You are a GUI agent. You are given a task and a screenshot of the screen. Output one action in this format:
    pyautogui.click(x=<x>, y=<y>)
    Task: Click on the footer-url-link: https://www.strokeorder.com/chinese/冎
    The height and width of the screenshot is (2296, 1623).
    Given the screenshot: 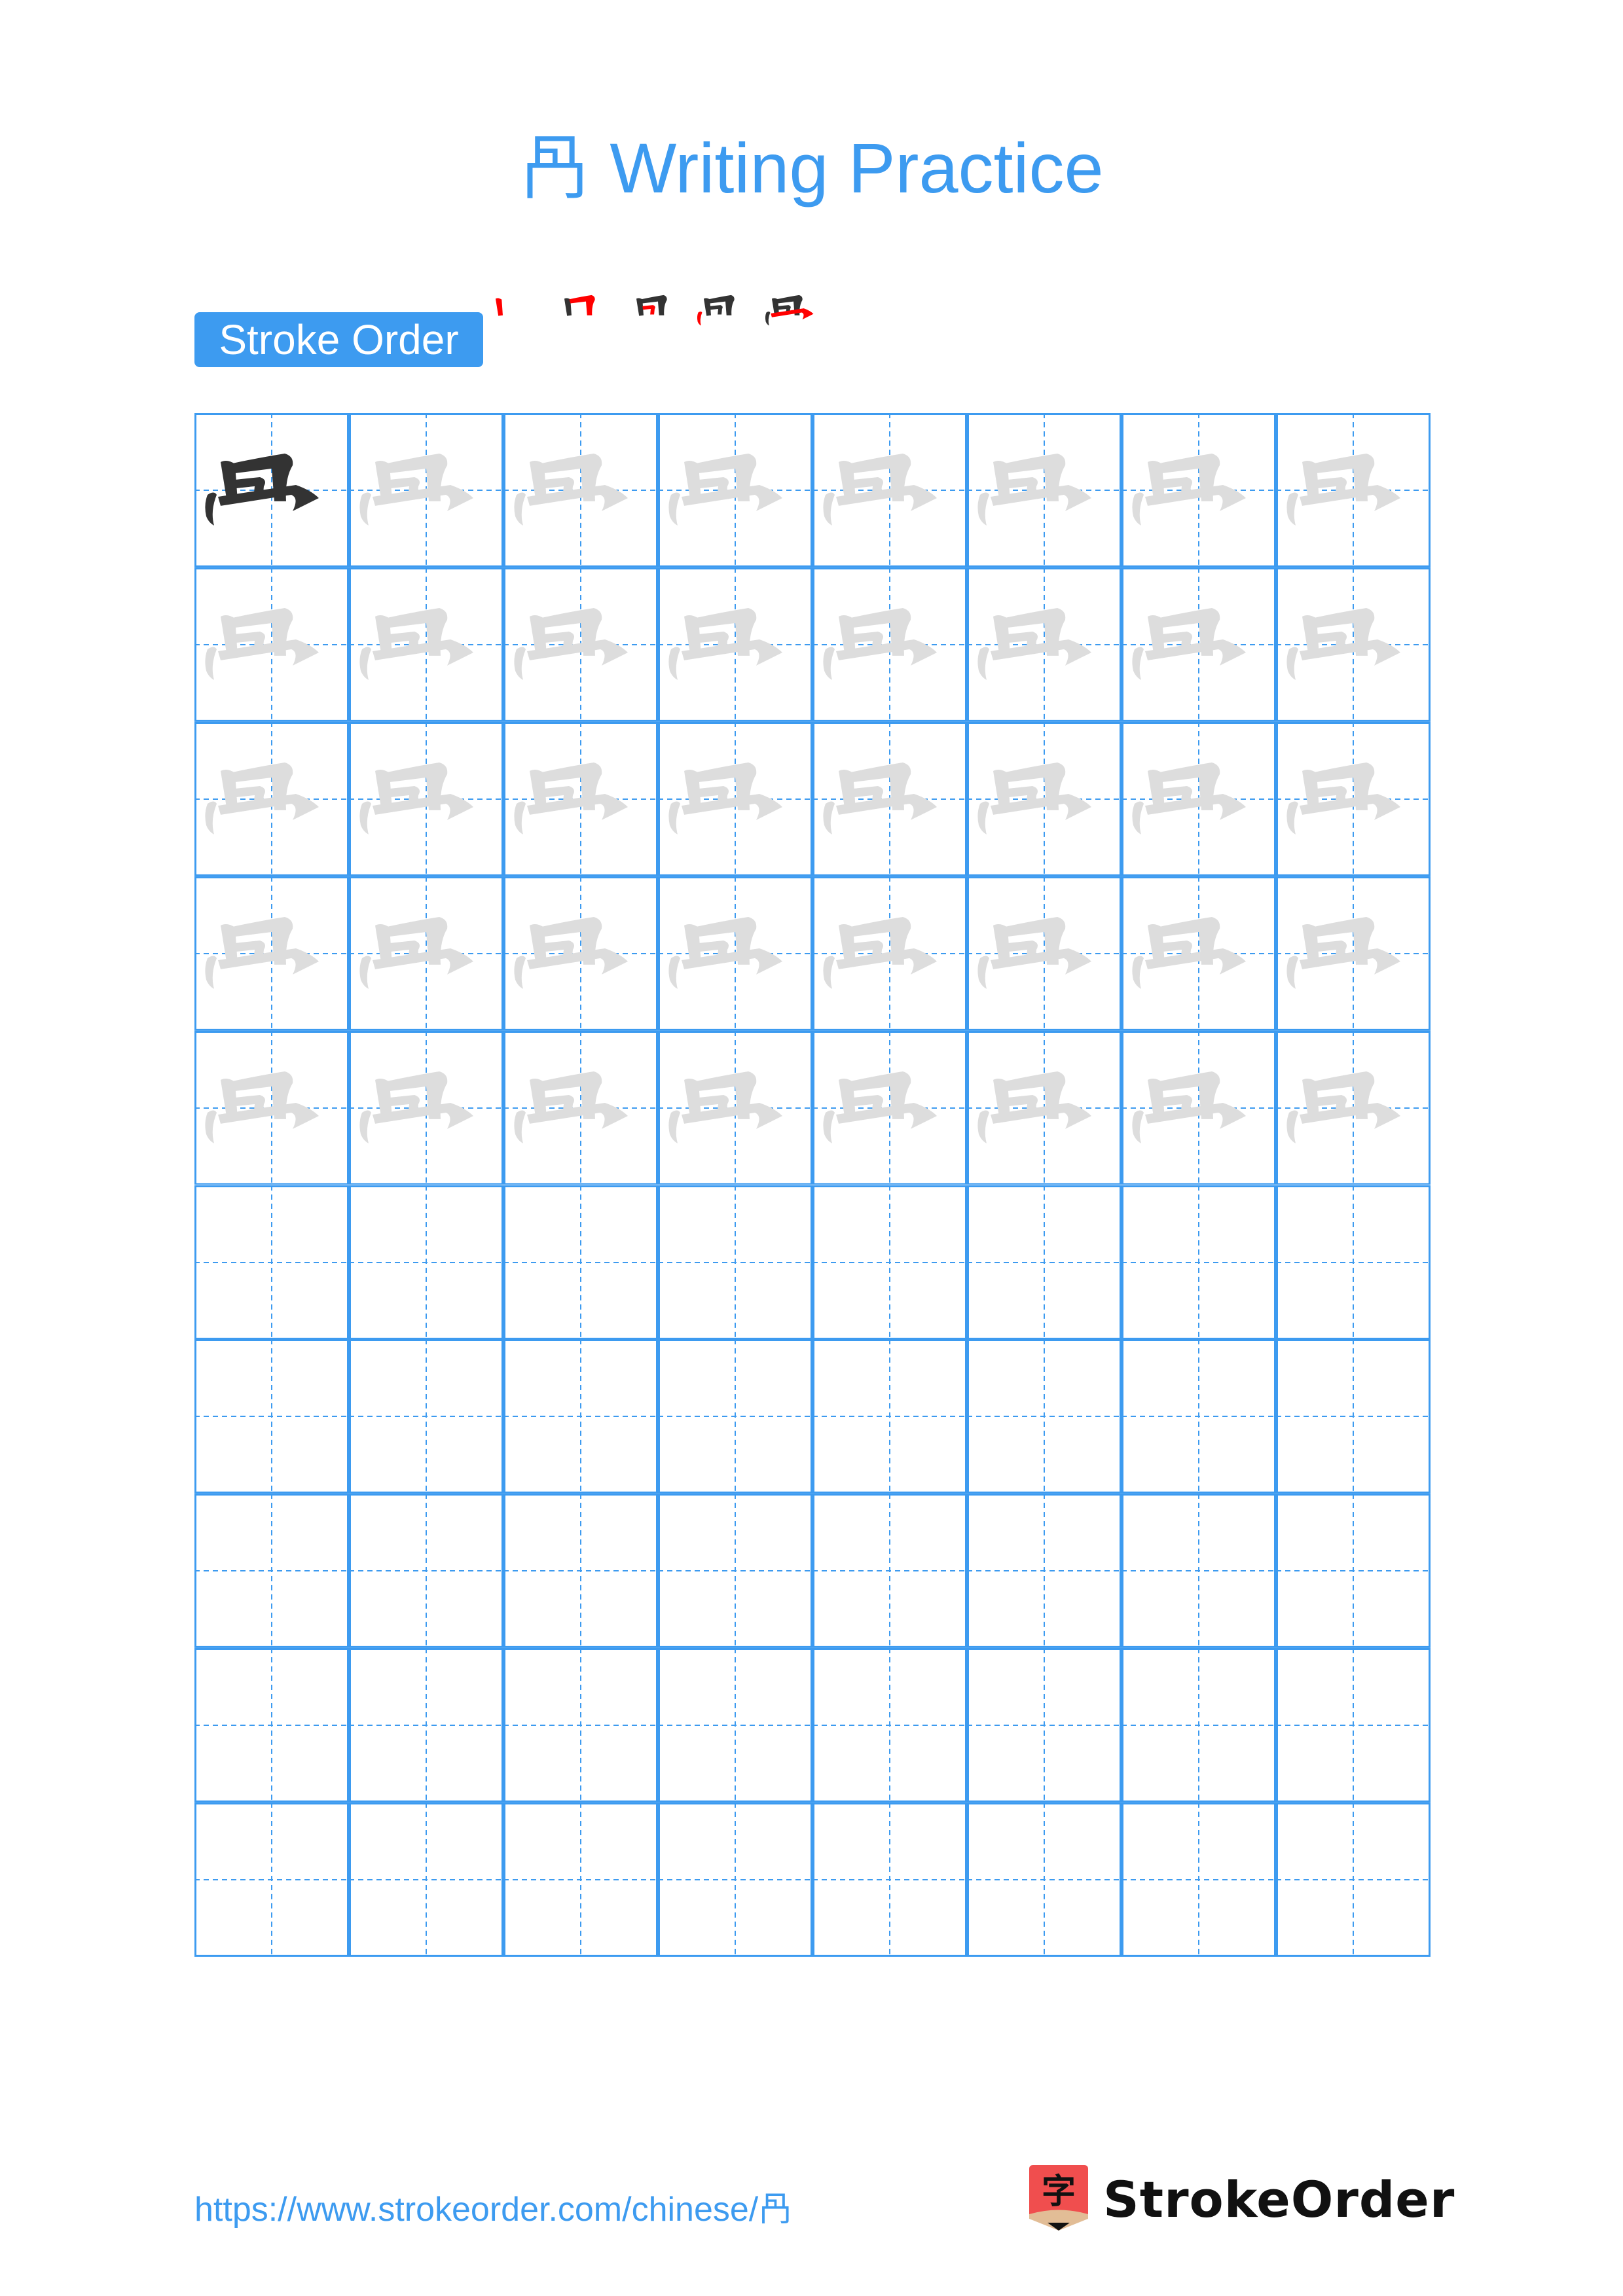 What is the action you would take?
    pyautogui.click(x=493, y=2206)
    